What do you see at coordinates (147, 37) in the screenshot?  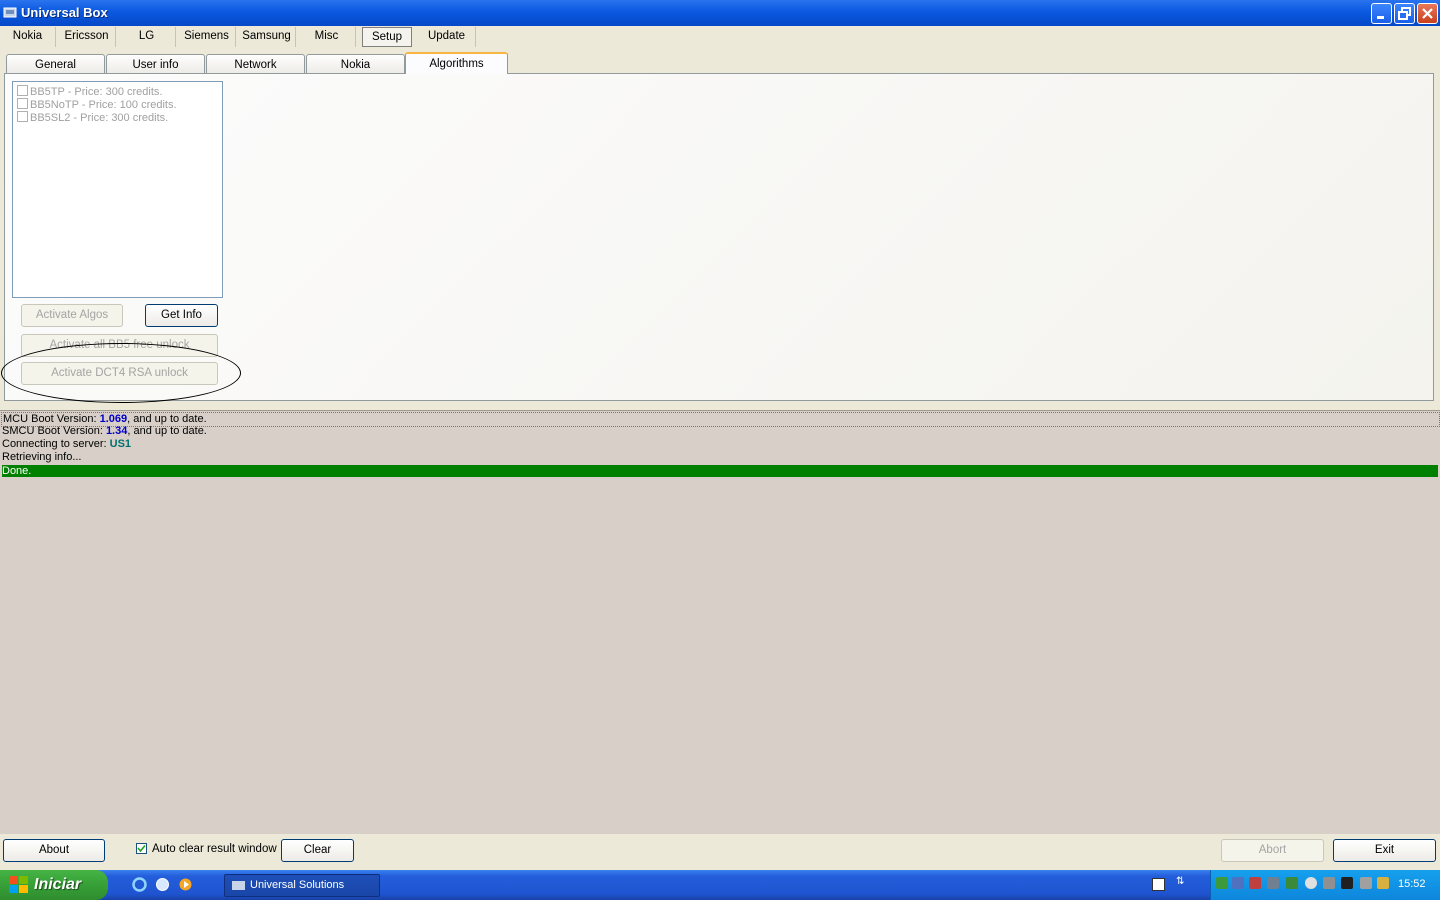 I see `tab-lg: LG` at bounding box center [147, 37].